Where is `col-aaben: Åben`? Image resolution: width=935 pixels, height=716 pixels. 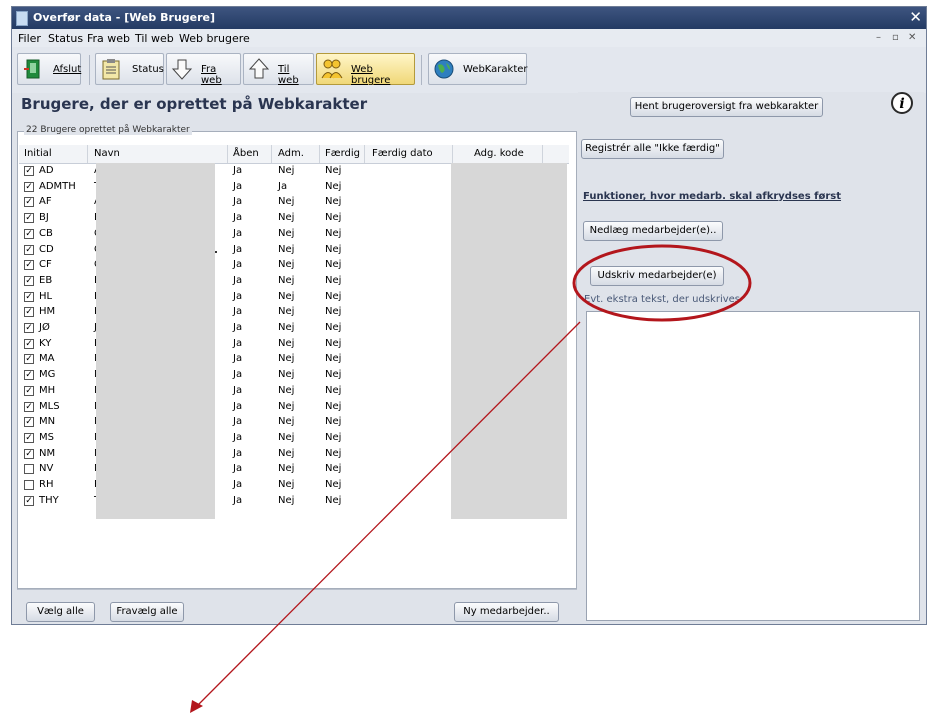 col-aaben: Åben is located at coordinates (246, 153).